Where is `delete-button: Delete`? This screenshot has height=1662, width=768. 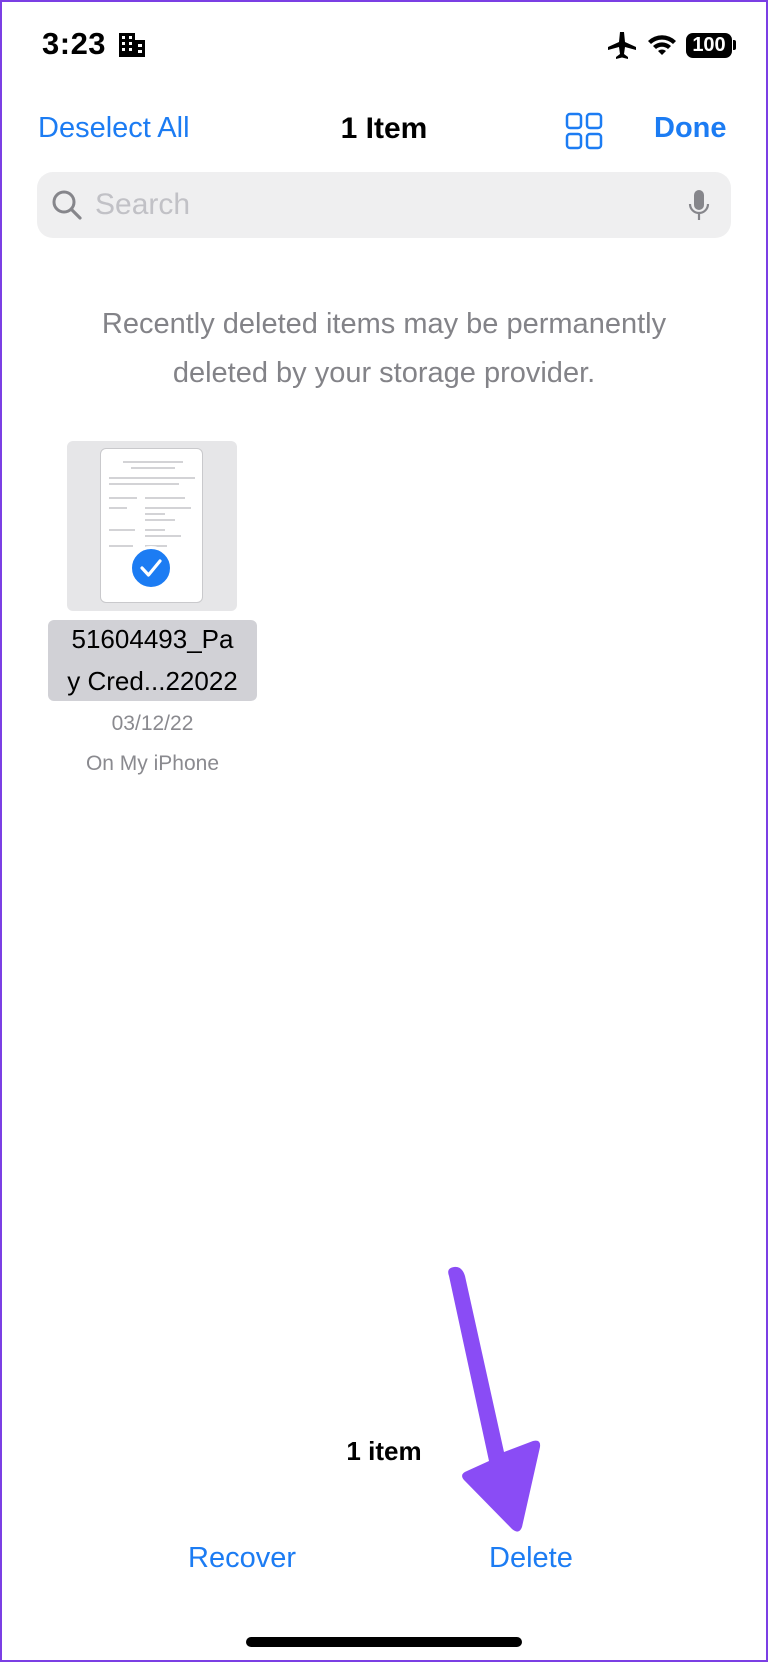
delete-button: Delete is located at coordinates (531, 1558).